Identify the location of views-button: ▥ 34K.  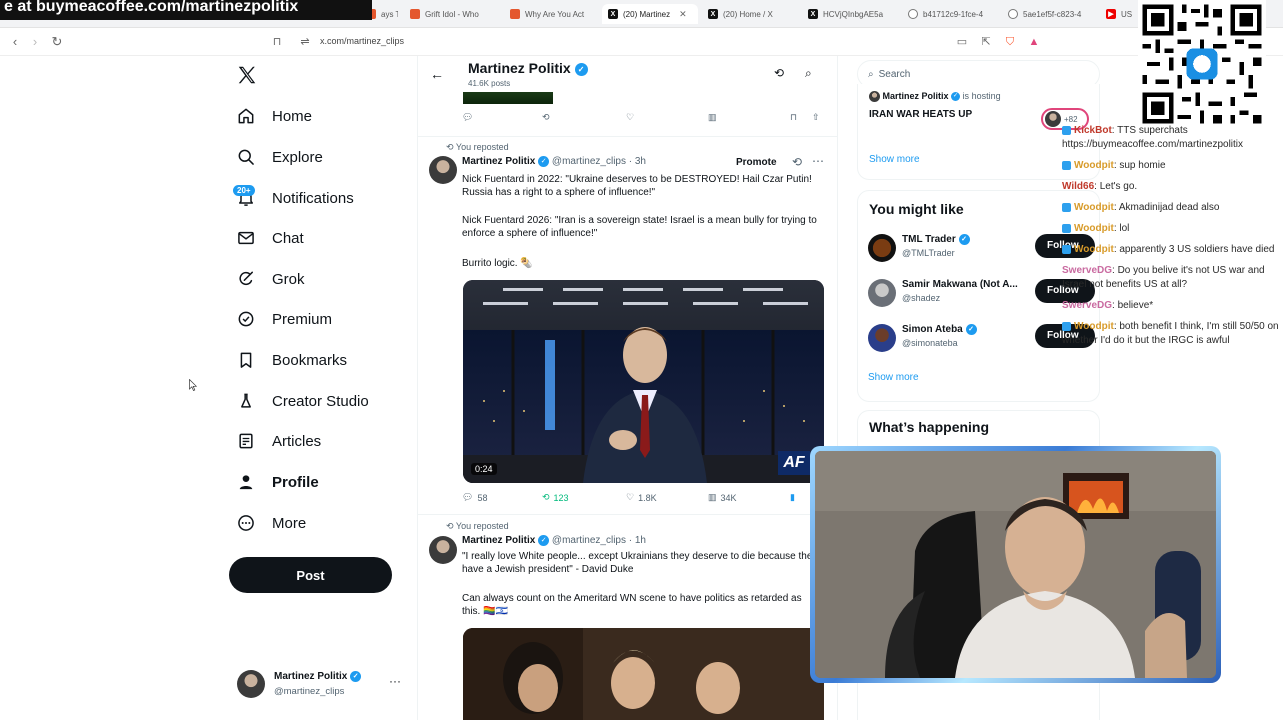
(722, 497).